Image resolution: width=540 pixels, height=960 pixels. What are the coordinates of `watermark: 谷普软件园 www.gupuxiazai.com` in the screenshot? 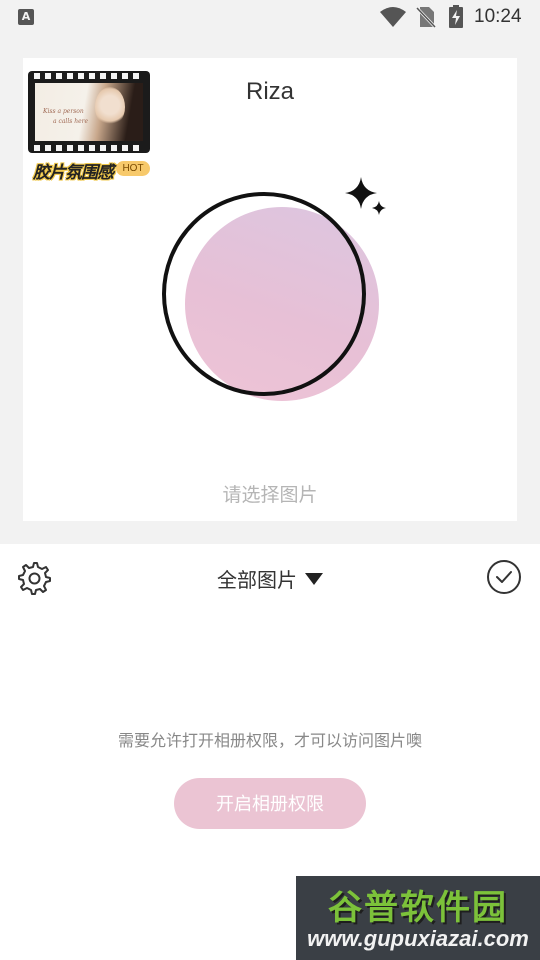 It's located at (418, 918).